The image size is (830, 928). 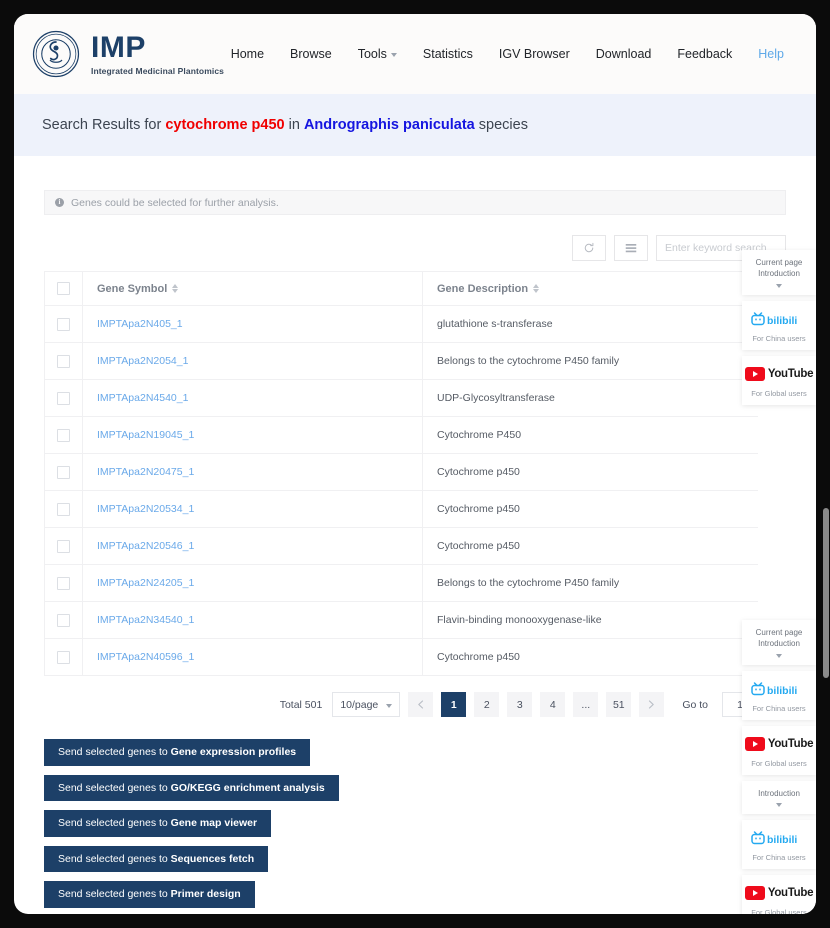 I want to click on nav-item-home: Home, so click(x=247, y=54).